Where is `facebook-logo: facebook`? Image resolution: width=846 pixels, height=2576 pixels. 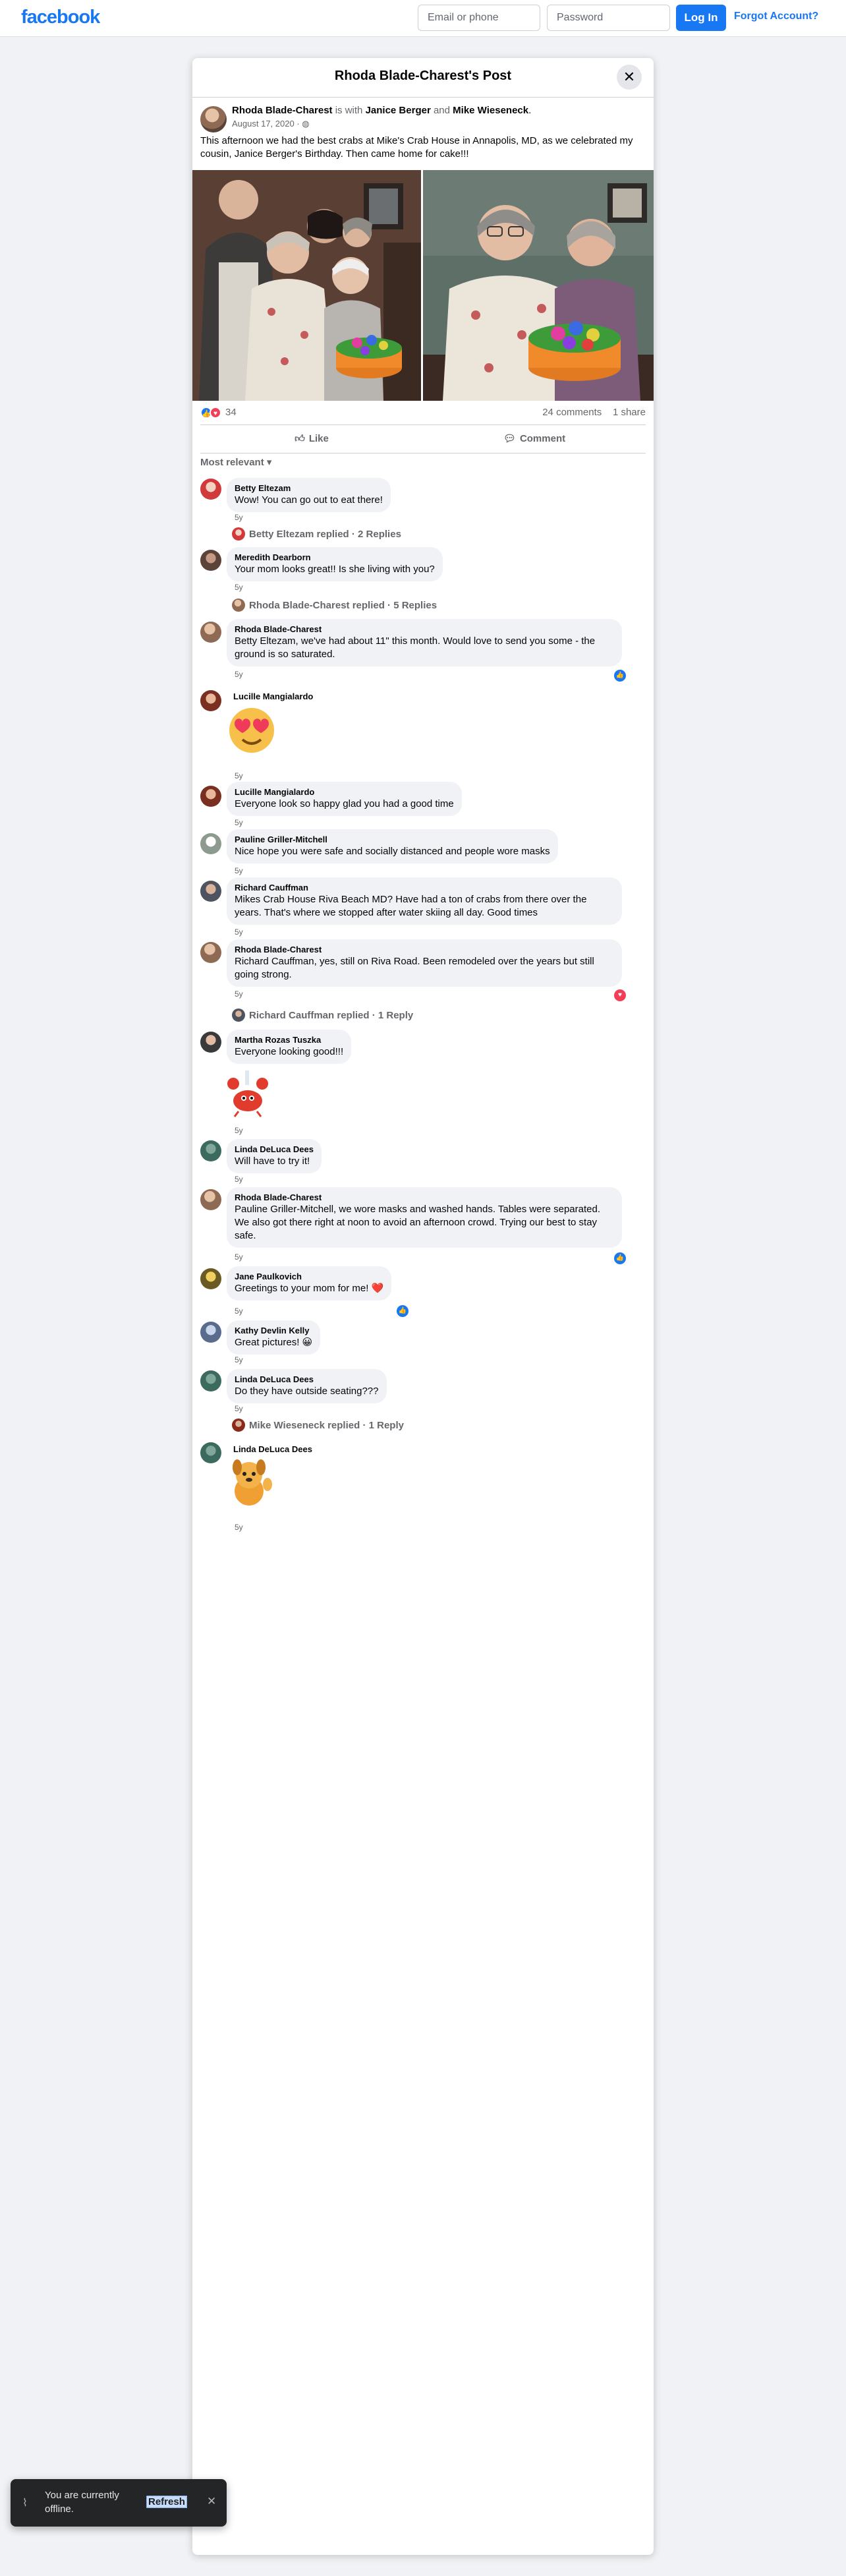 facebook-logo: facebook is located at coordinates (60, 18).